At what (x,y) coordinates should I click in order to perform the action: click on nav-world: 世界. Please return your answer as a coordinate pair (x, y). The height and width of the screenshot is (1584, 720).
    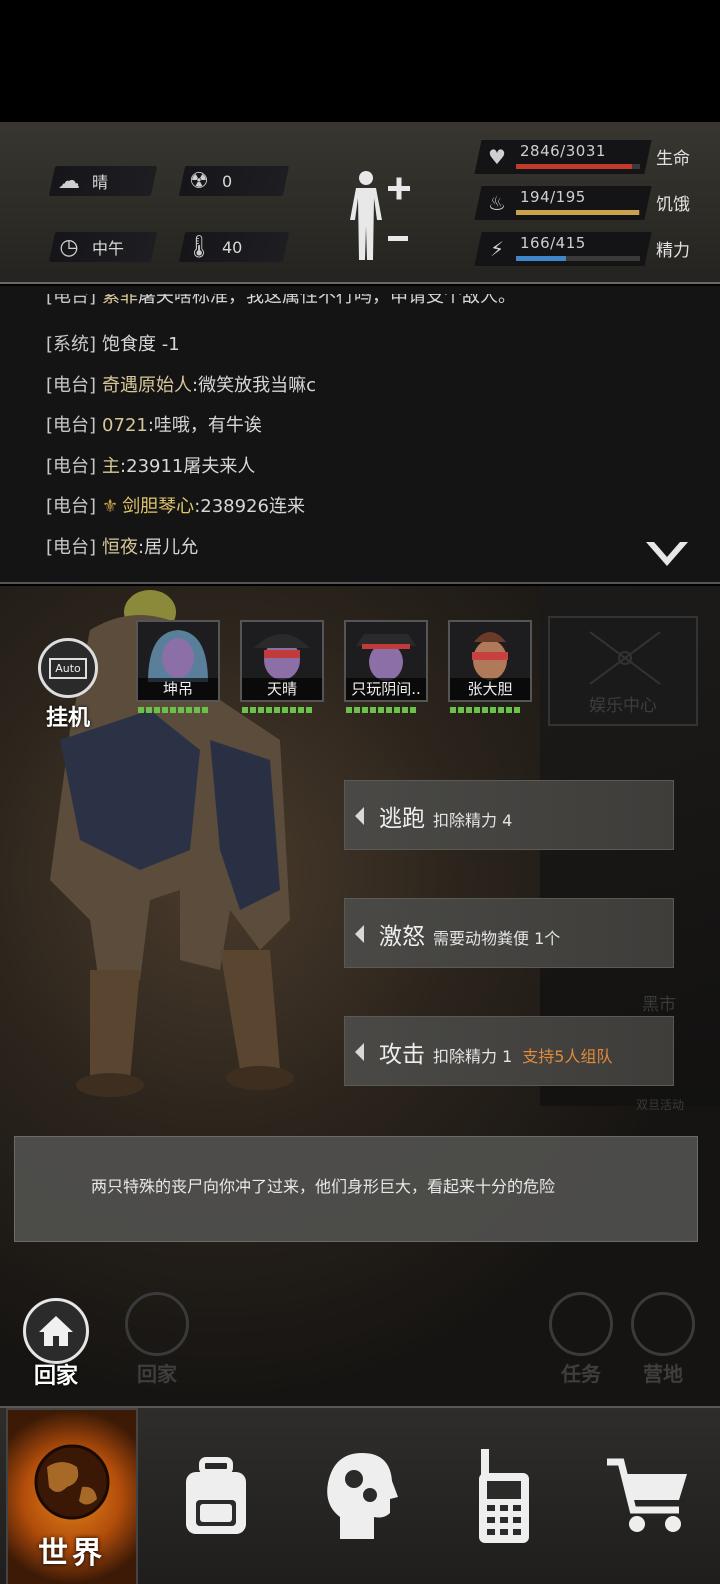
    Looking at the image, I should click on (72, 1496).